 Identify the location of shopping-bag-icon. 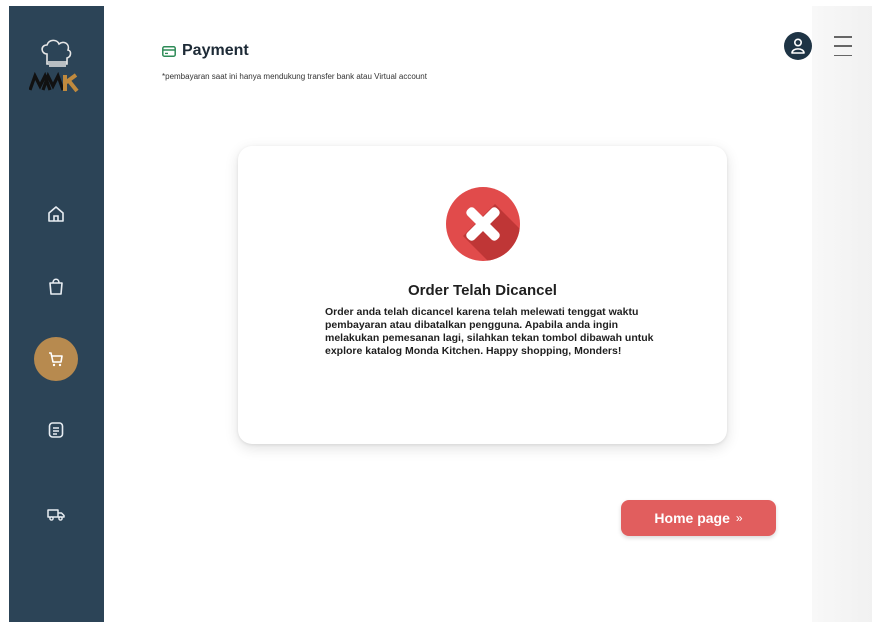
(56, 286).